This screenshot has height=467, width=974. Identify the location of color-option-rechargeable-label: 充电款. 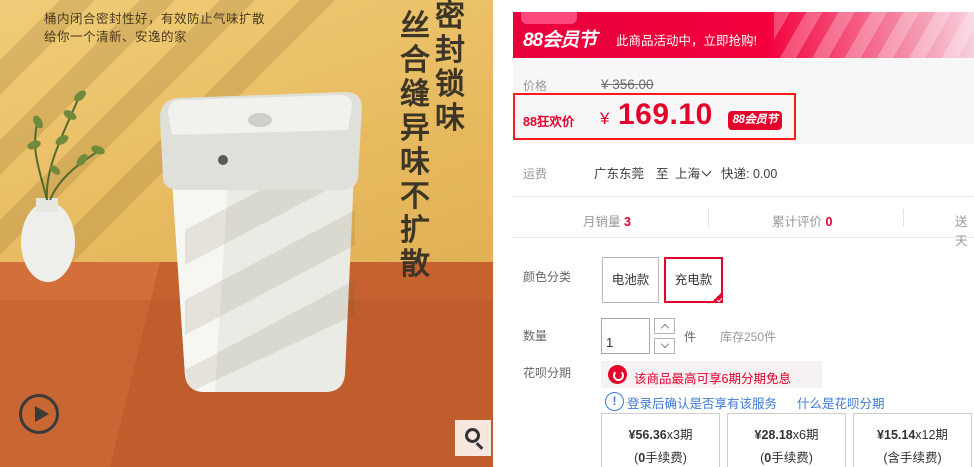
(693, 280).